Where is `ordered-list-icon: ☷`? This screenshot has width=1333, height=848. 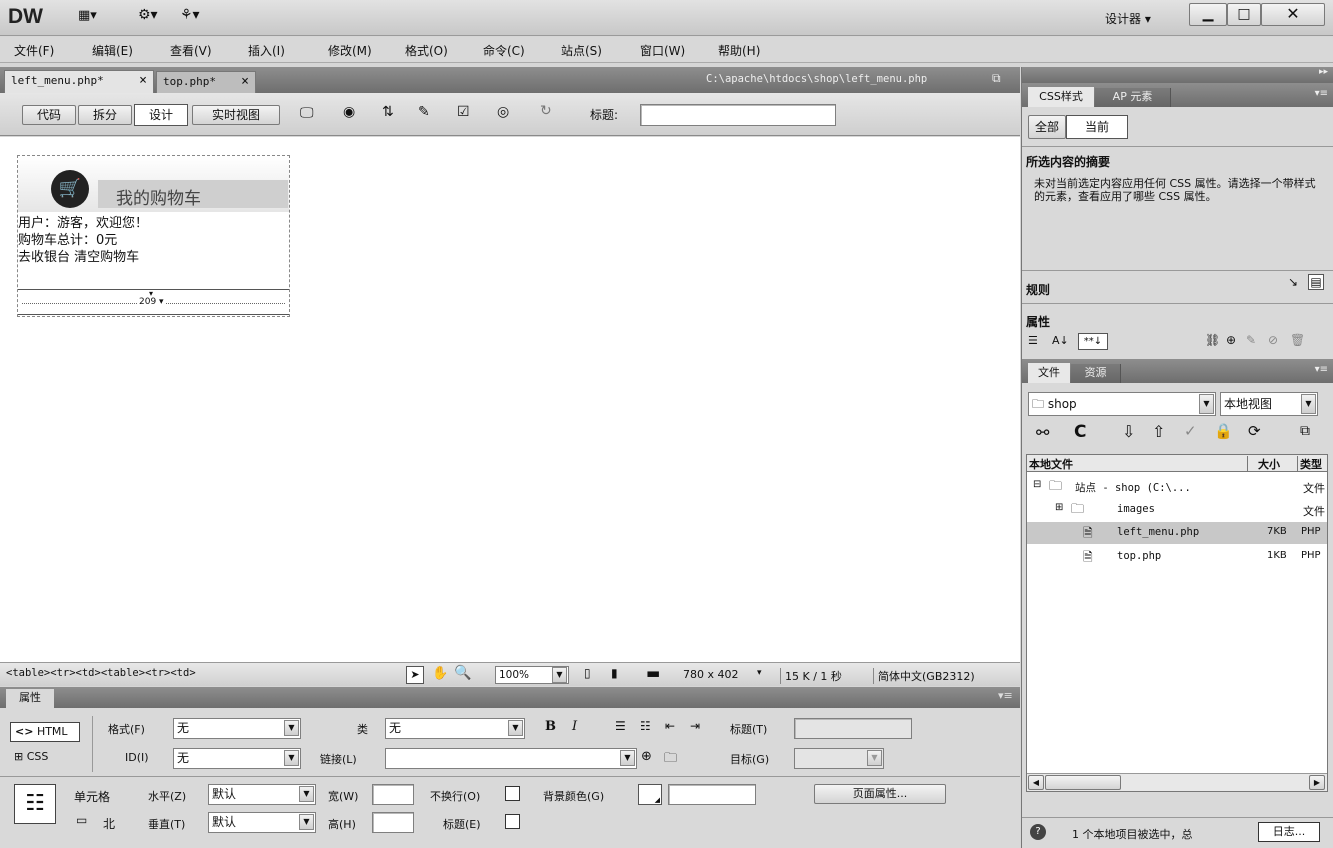 ordered-list-icon: ☷ is located at coordinates (645, 726).